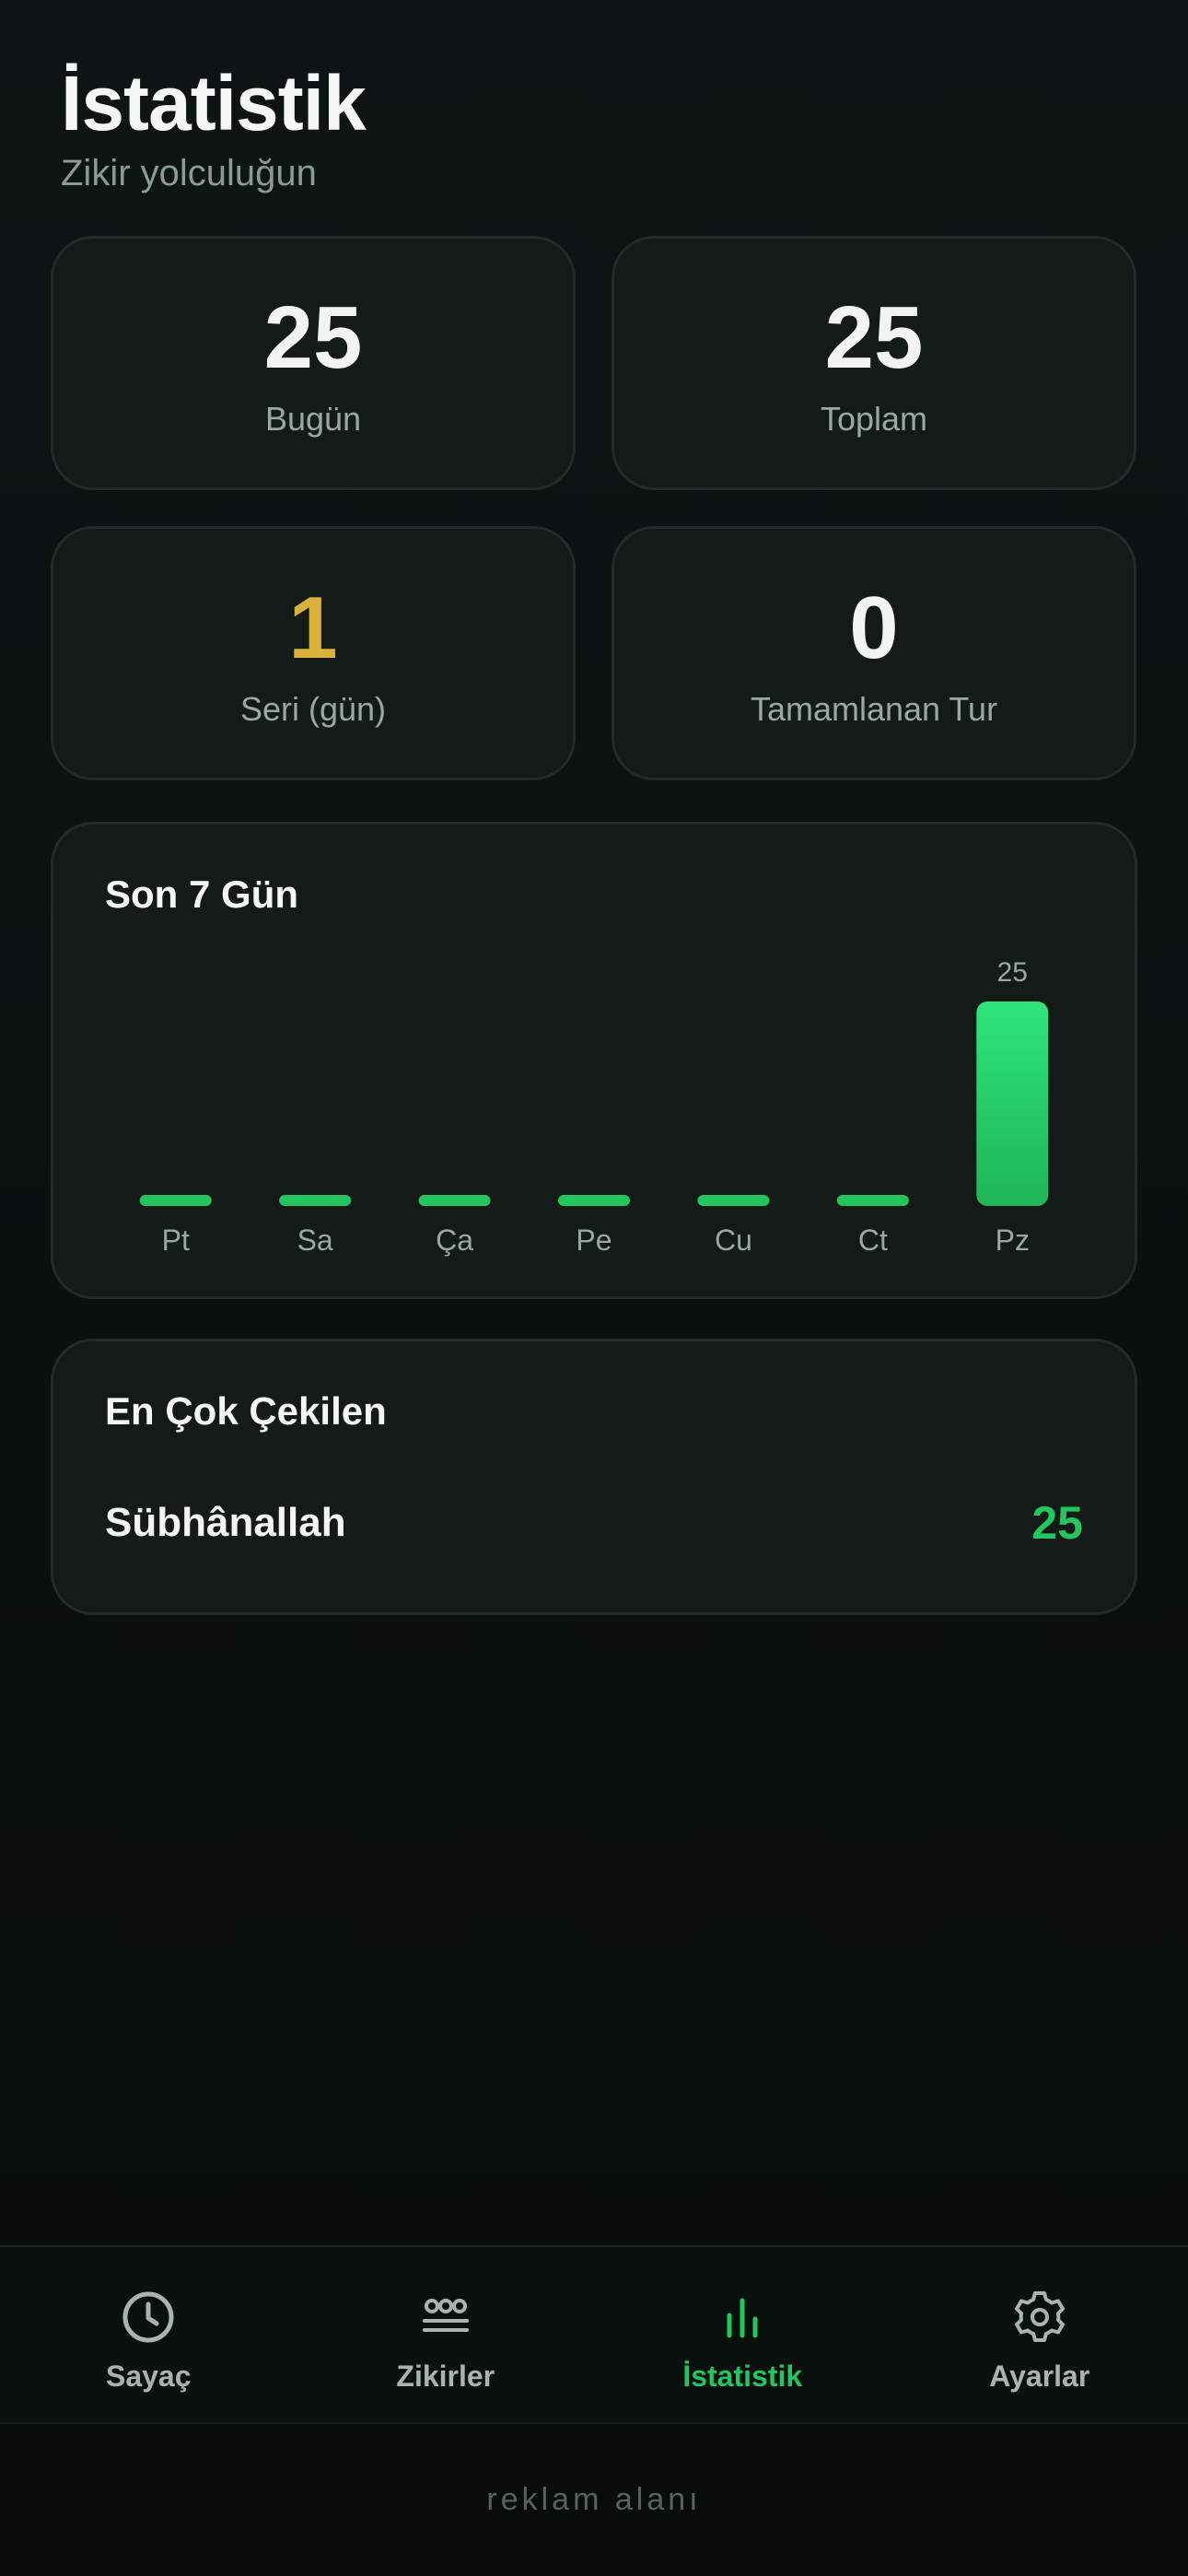  I want to click on tab-ayarlar: Ayarlar, so click(1039, 2334).